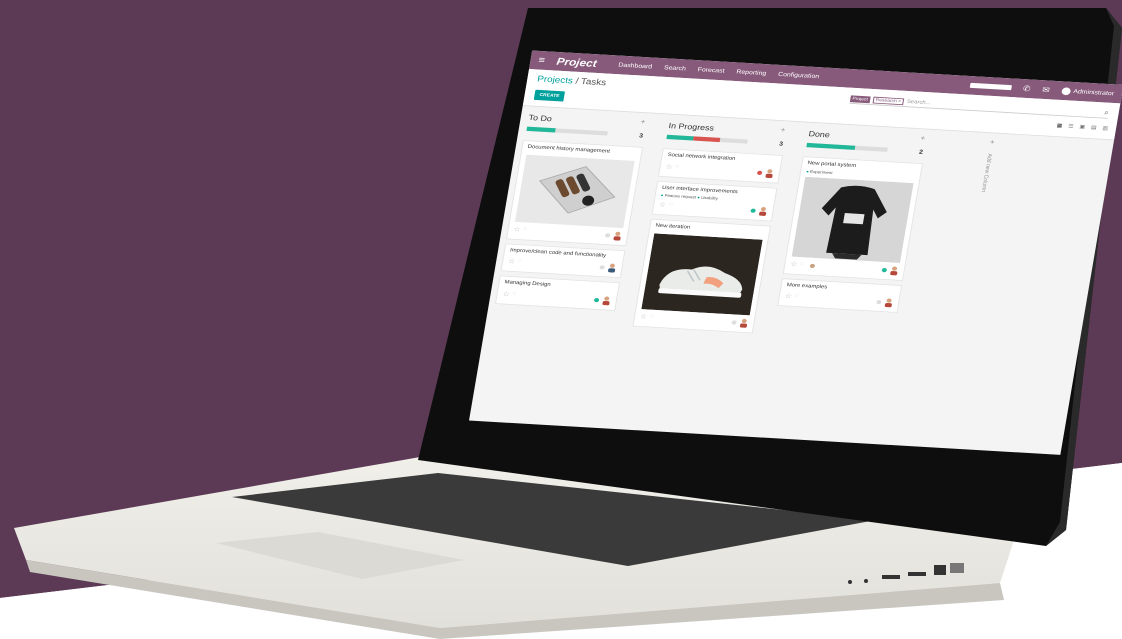 The image size is (1122, 639). I want to click on app-title: Project, so click(577, 62).